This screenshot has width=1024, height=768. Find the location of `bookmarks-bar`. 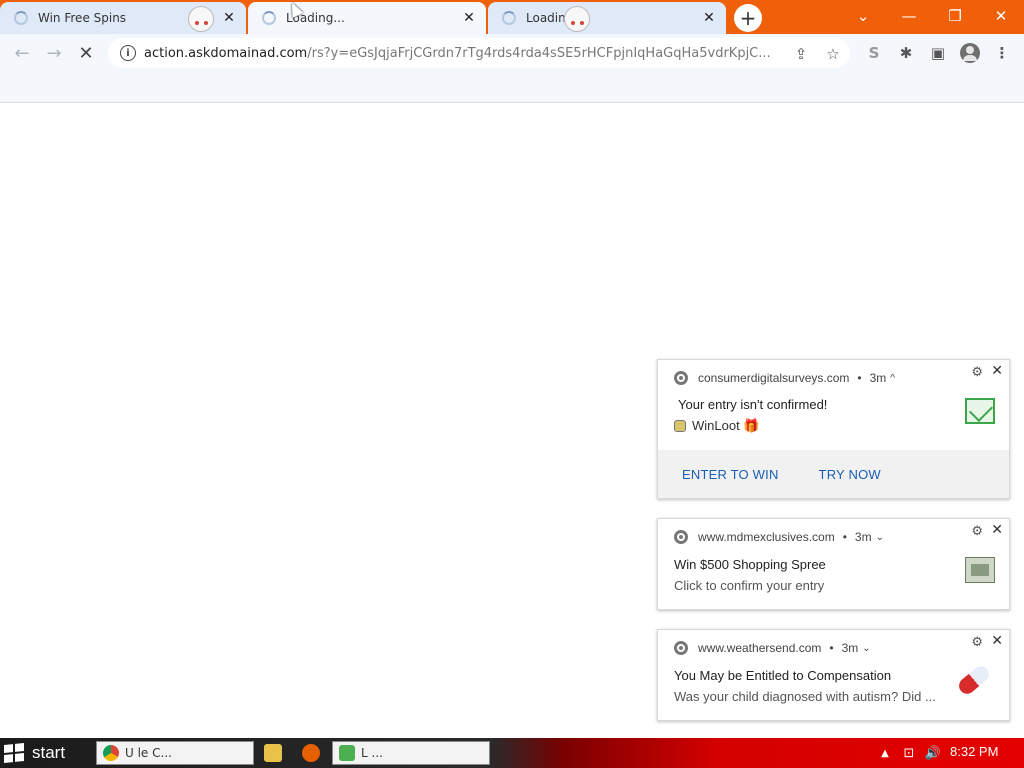

bookmarks-bar is located at coordinates (512, 87).